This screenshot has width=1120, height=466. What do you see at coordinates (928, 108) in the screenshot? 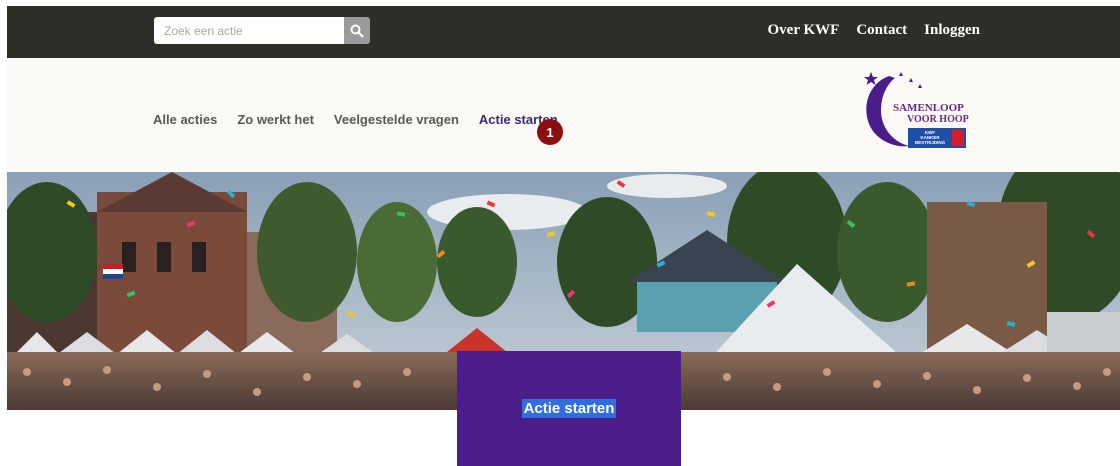
I see `svg-text: SAMENLOOP` at bounding box center [928, 108].